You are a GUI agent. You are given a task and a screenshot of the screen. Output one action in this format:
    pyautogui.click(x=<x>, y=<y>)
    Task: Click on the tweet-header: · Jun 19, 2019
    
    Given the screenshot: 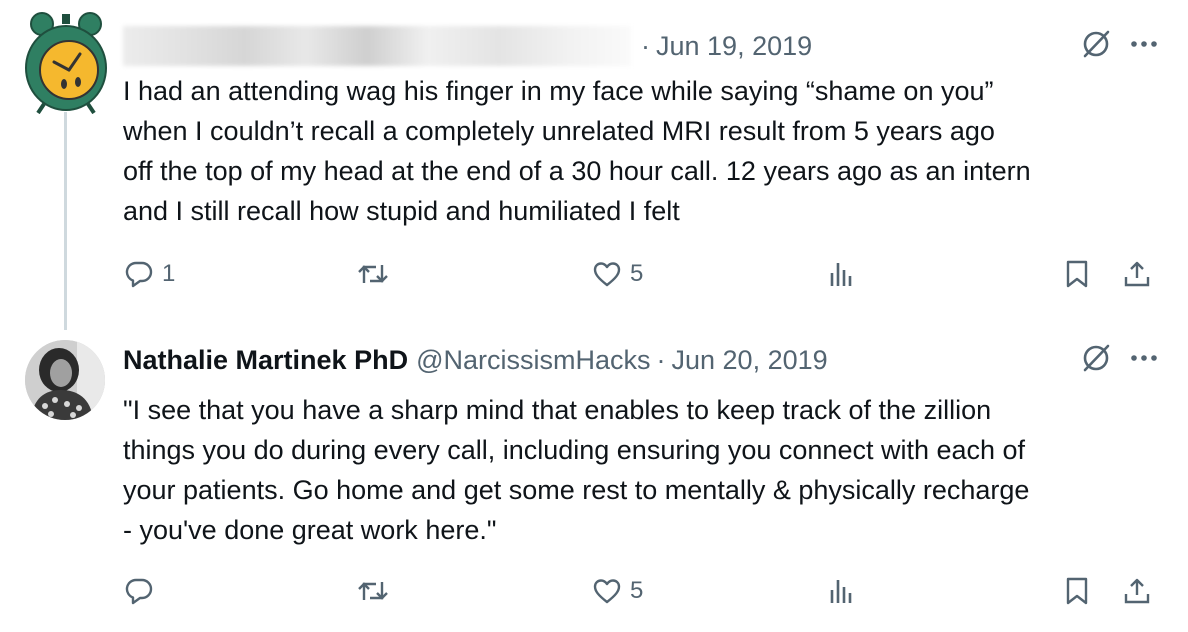 What is the action you would take?
    pyautogui.click(x=467, y=46)
    